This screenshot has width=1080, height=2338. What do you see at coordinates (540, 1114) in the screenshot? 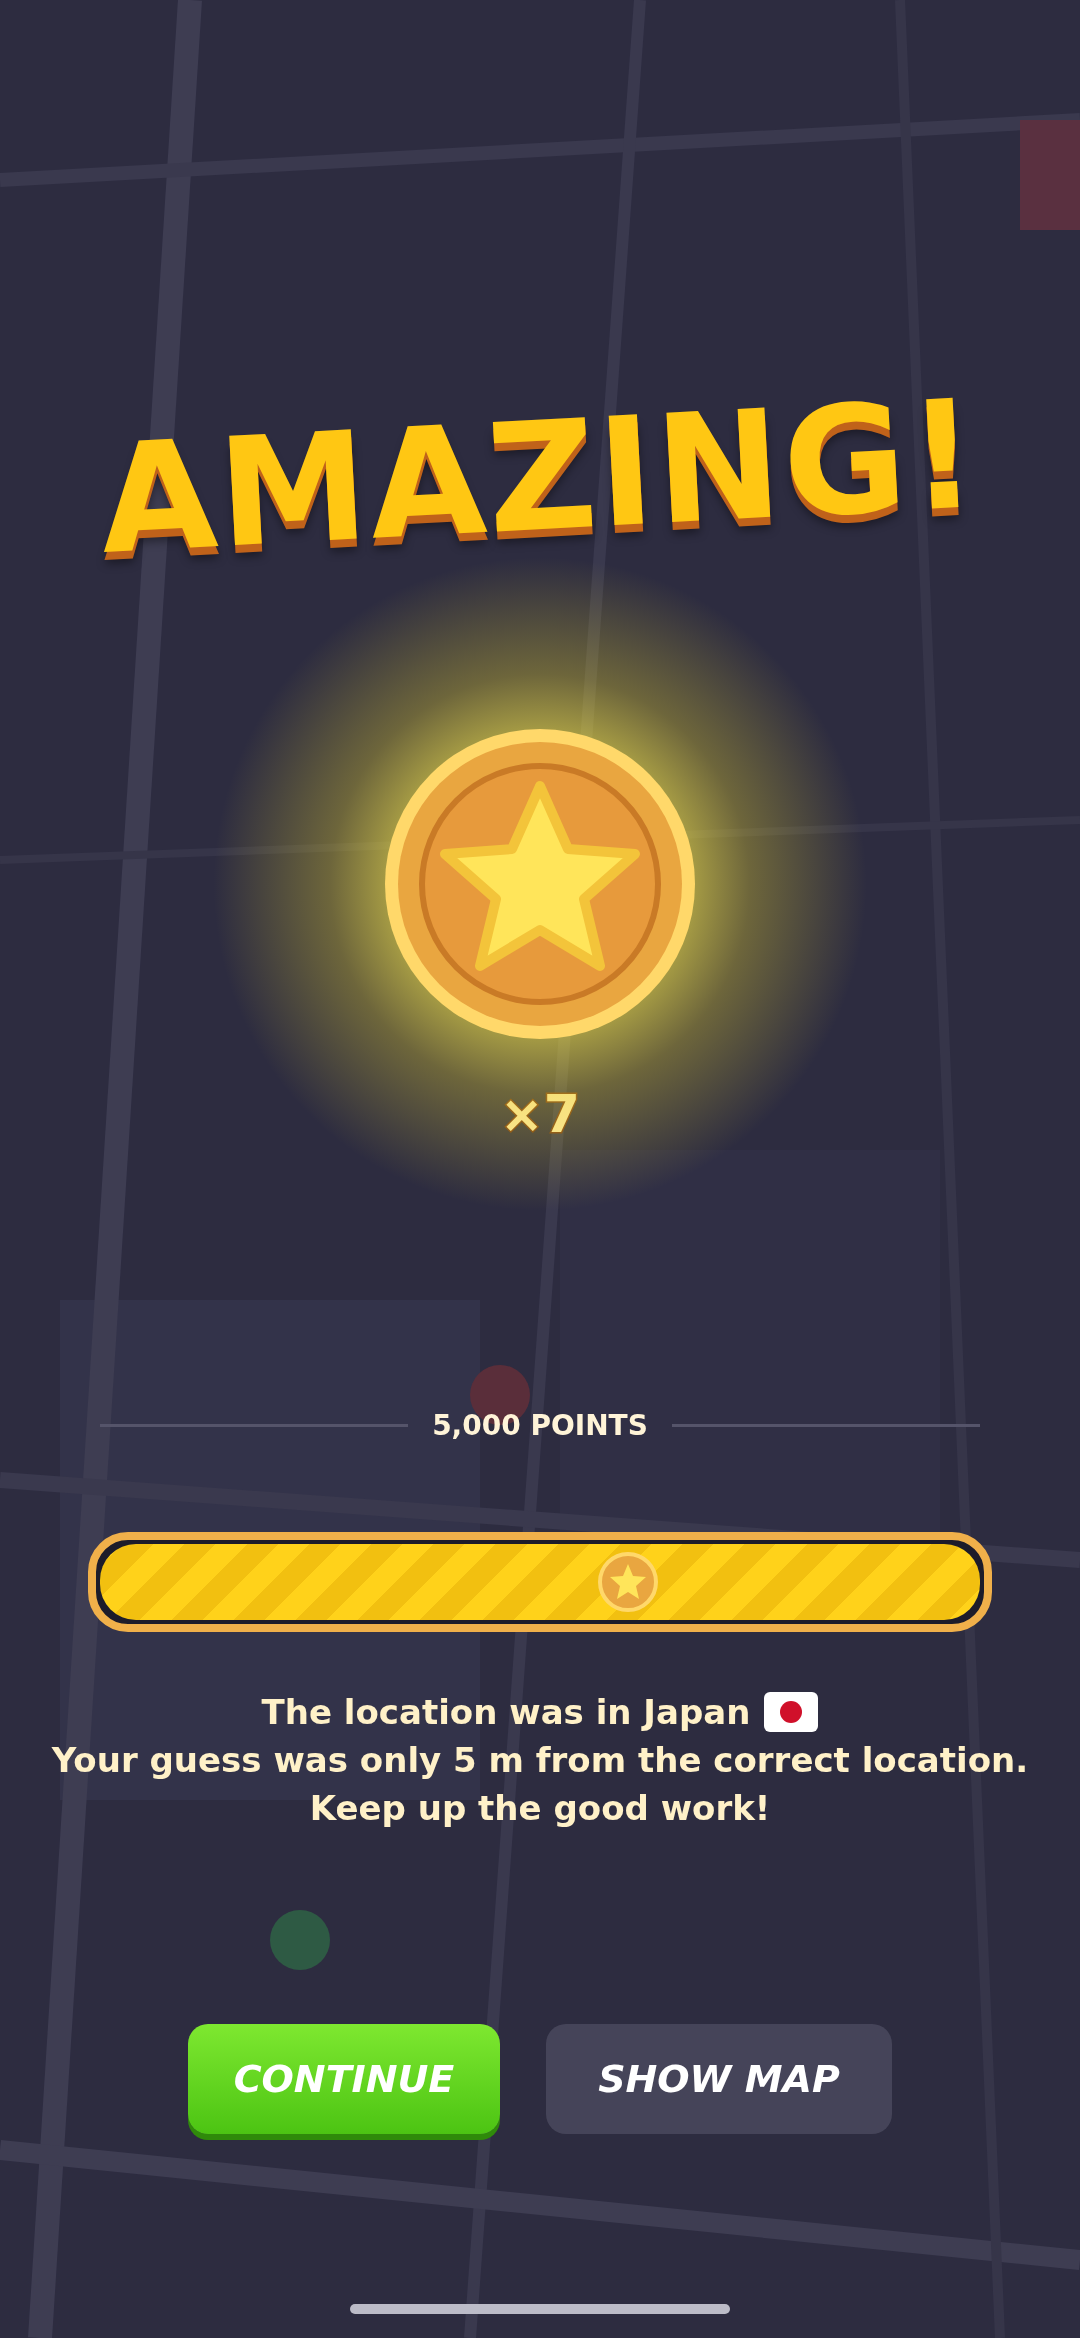
I see `multiplier: ×7` at bounding box center [540, 1114].